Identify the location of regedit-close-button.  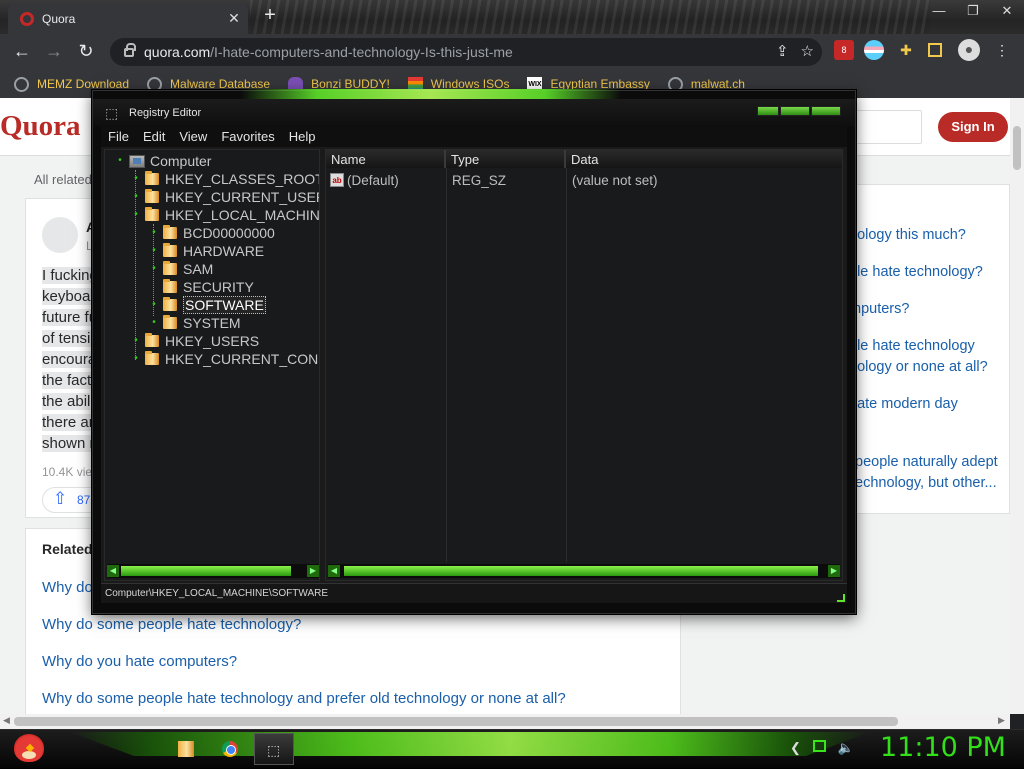
(826, 111).